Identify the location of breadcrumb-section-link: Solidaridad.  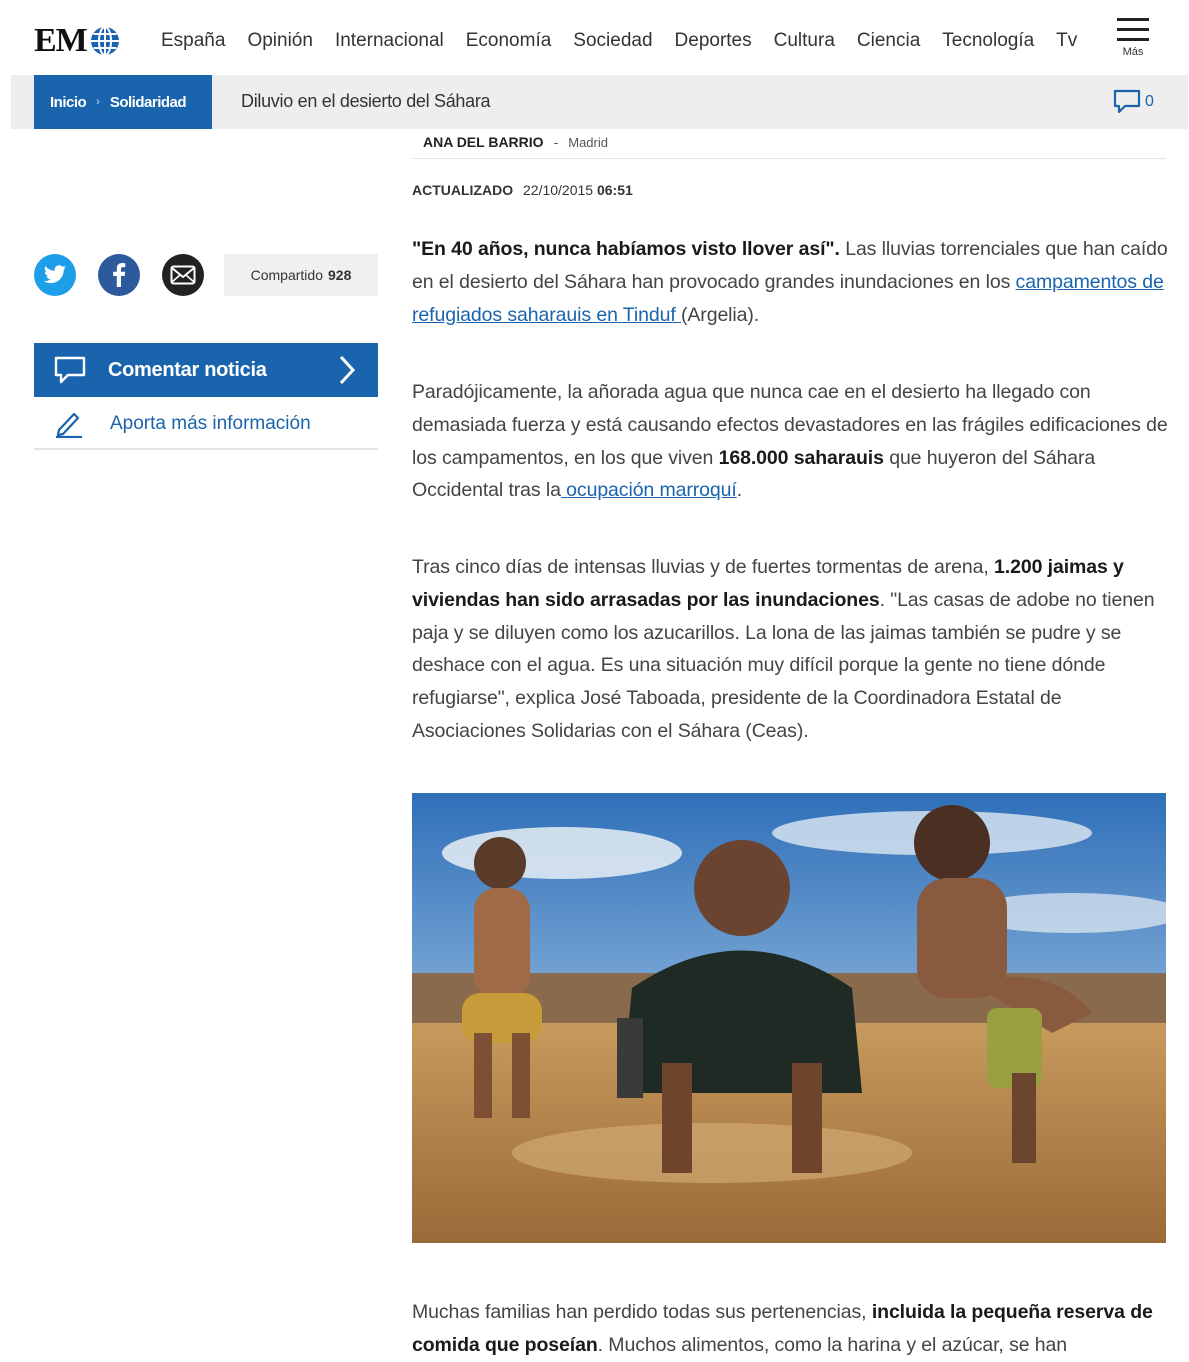
(148, 102).